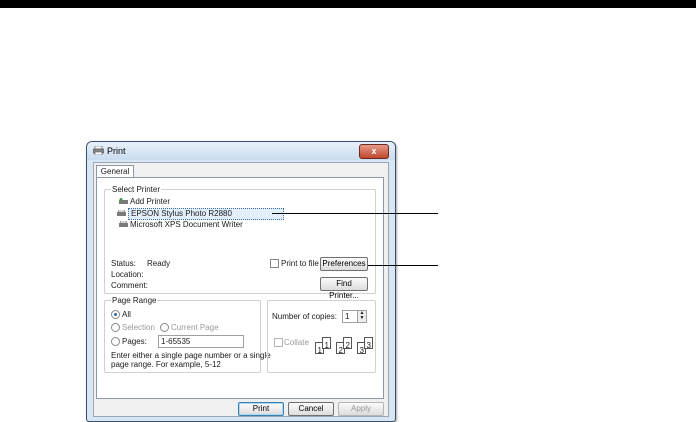 The height and width of the screenshot is (422, 696). Describe the element at coordinates (361, 409) in the screenshot. I see `apply-button: Apply` at that location.